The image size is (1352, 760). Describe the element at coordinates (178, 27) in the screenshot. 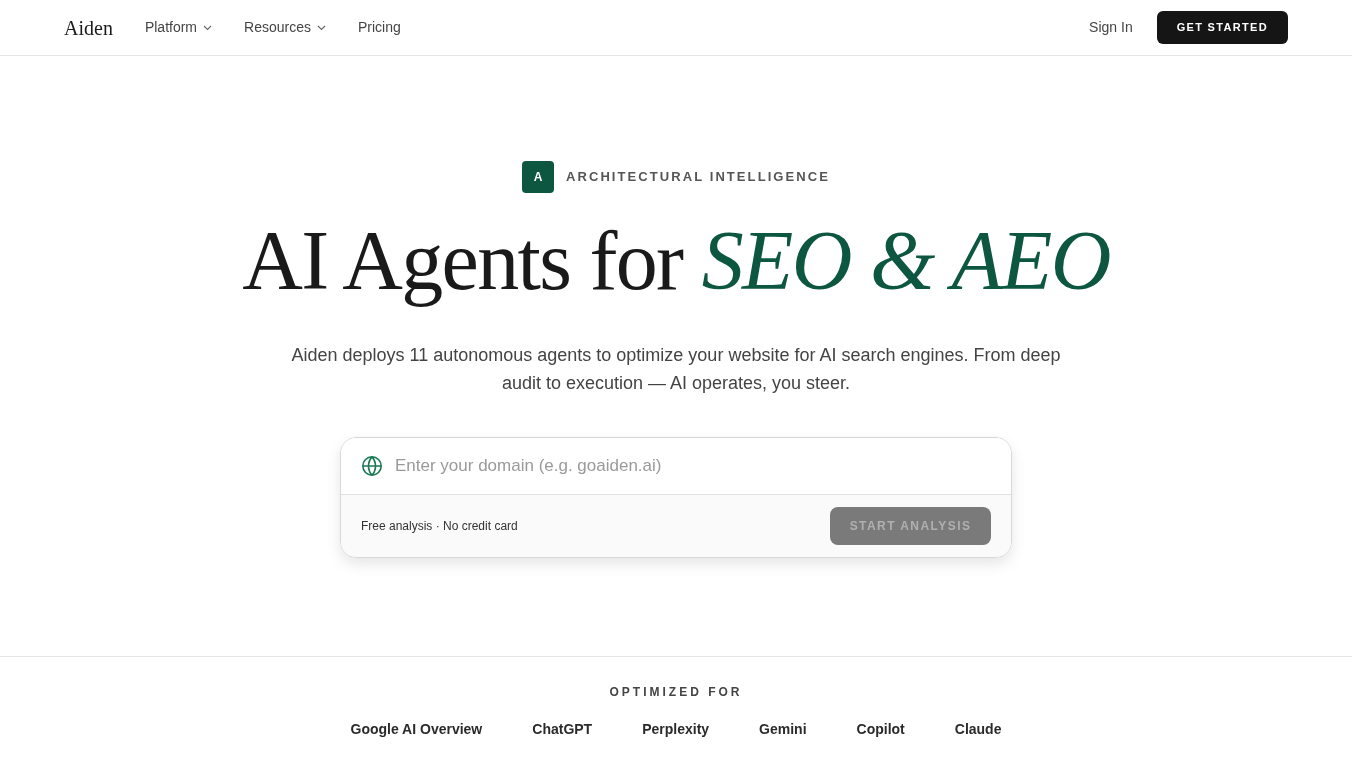

I see `nav-link: Platform` at that location.